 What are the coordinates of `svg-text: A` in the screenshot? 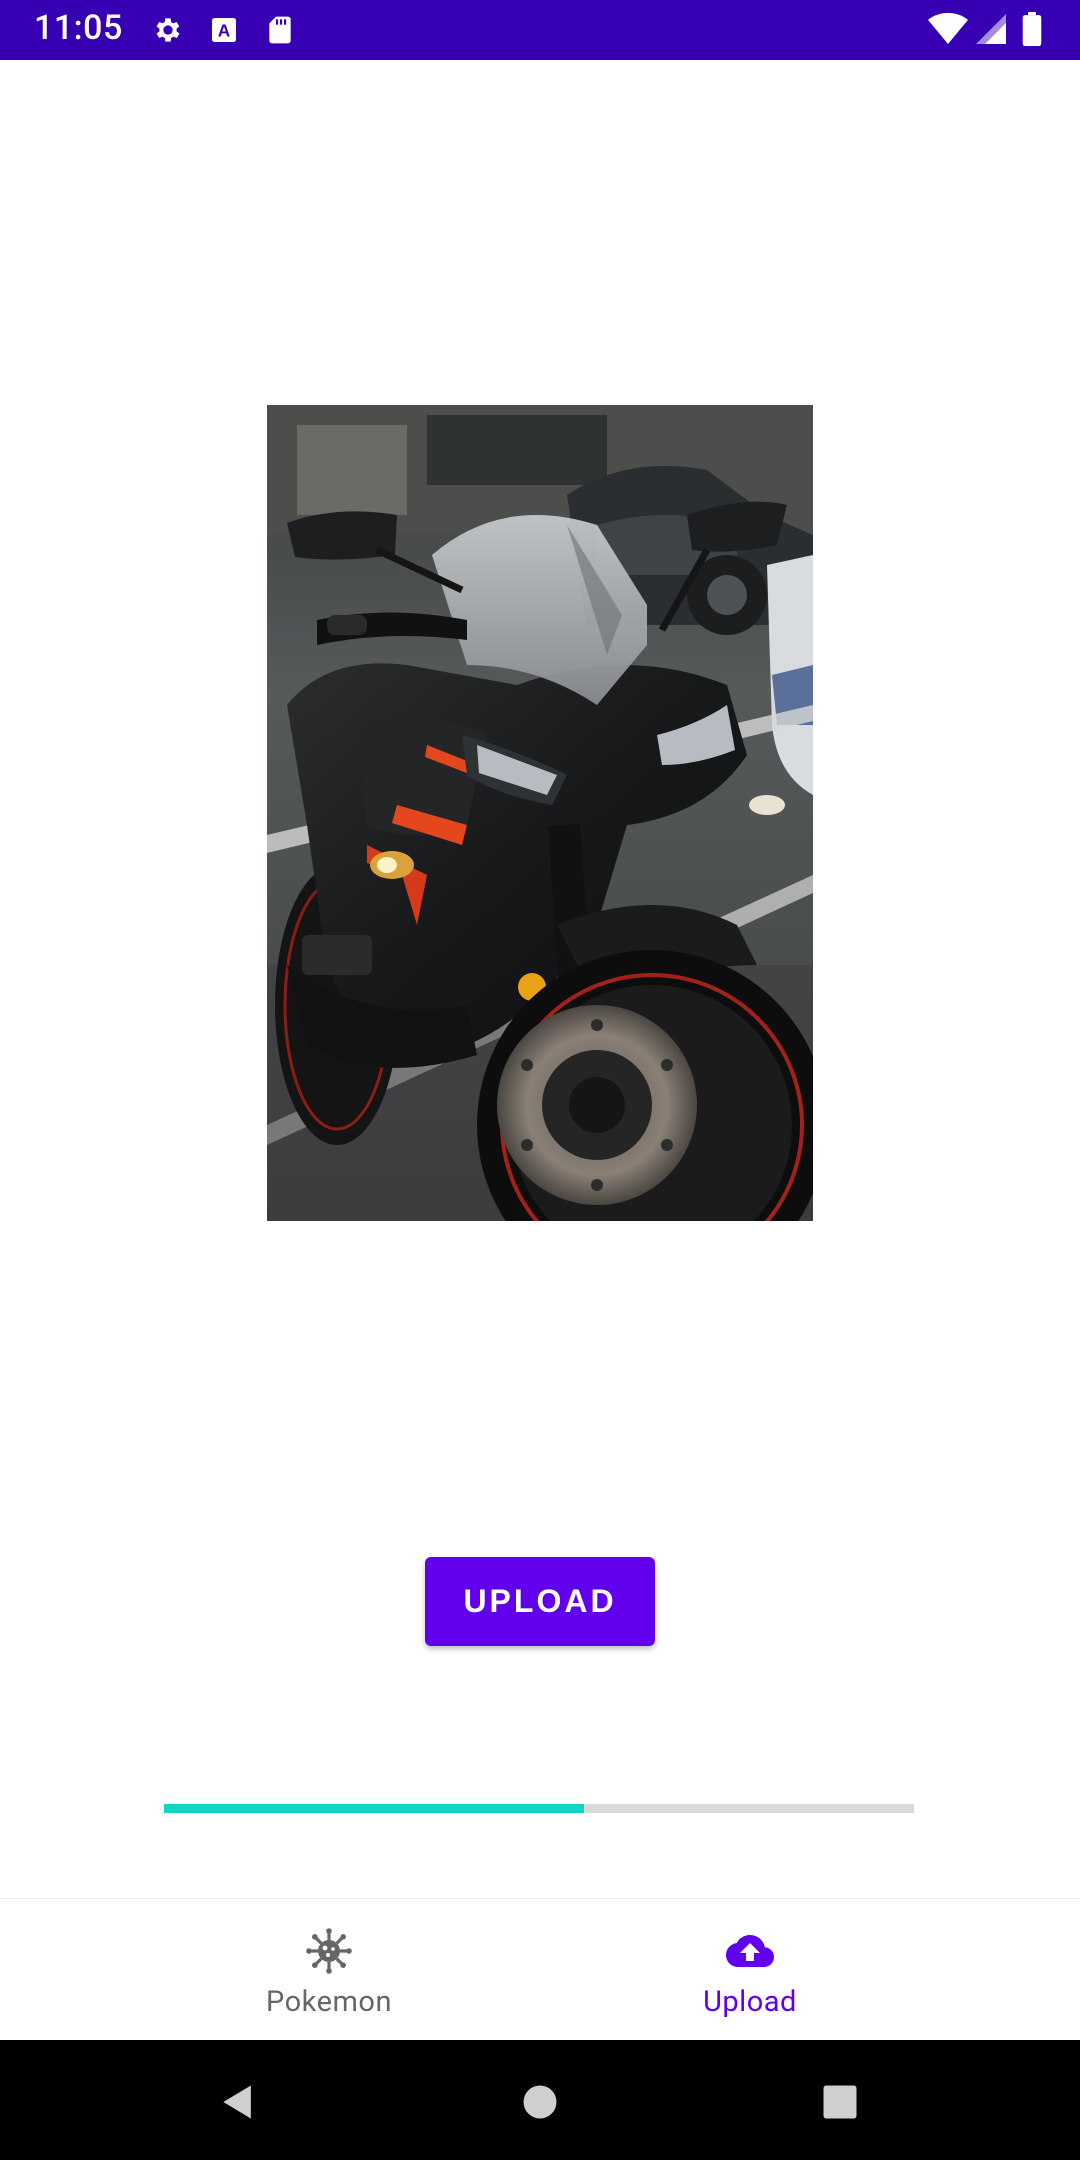 It's located at (224, 31).